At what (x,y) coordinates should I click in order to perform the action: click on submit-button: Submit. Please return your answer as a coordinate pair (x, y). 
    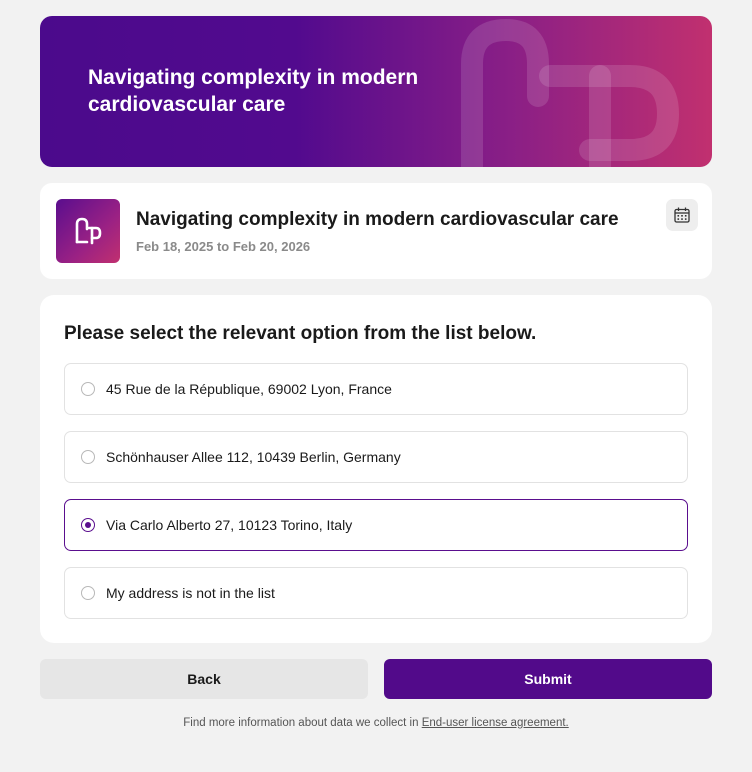
    Looking at the image, I should click on (548, 679).